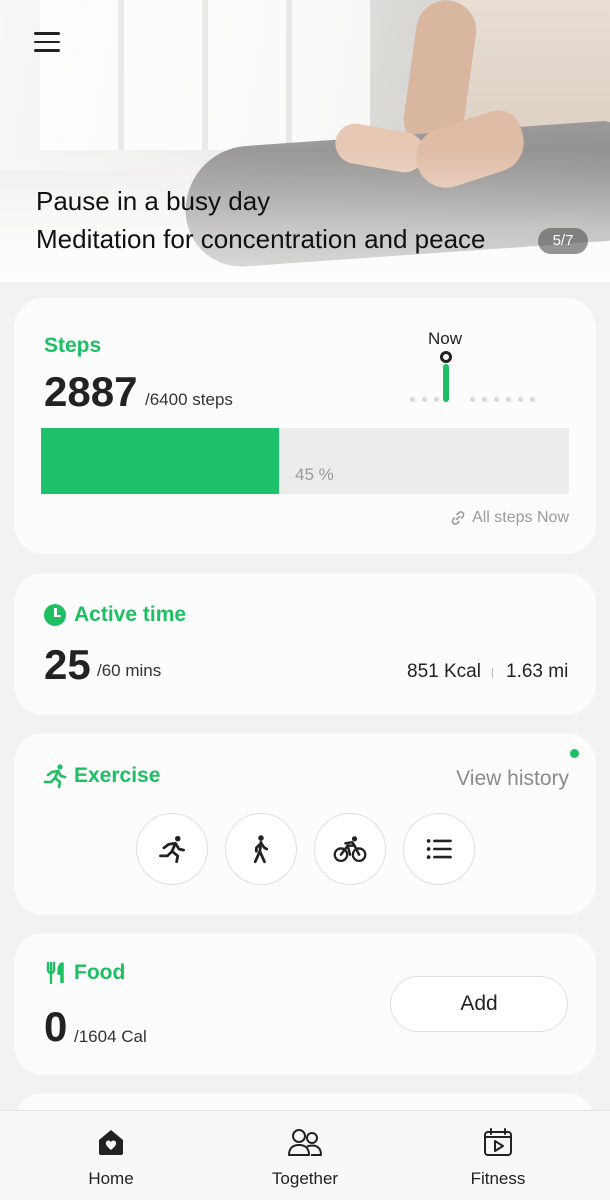  What do you see at coordinates (55, 776) in the screenshot?
I see `exercise-runner-icon` at bounding box center [55, 776].